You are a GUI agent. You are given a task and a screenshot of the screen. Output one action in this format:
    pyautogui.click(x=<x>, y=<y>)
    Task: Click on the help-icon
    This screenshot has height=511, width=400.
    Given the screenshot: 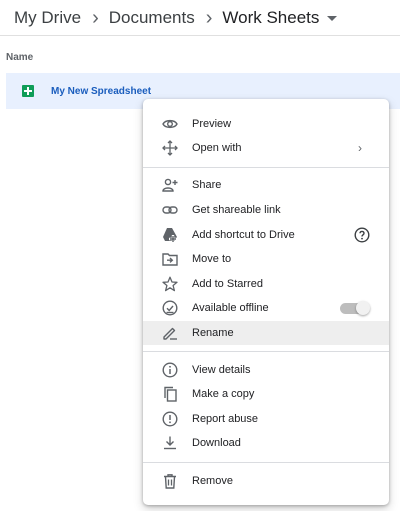 What is the action you would take?
    pyautogui.click(x=362, y=235)
    